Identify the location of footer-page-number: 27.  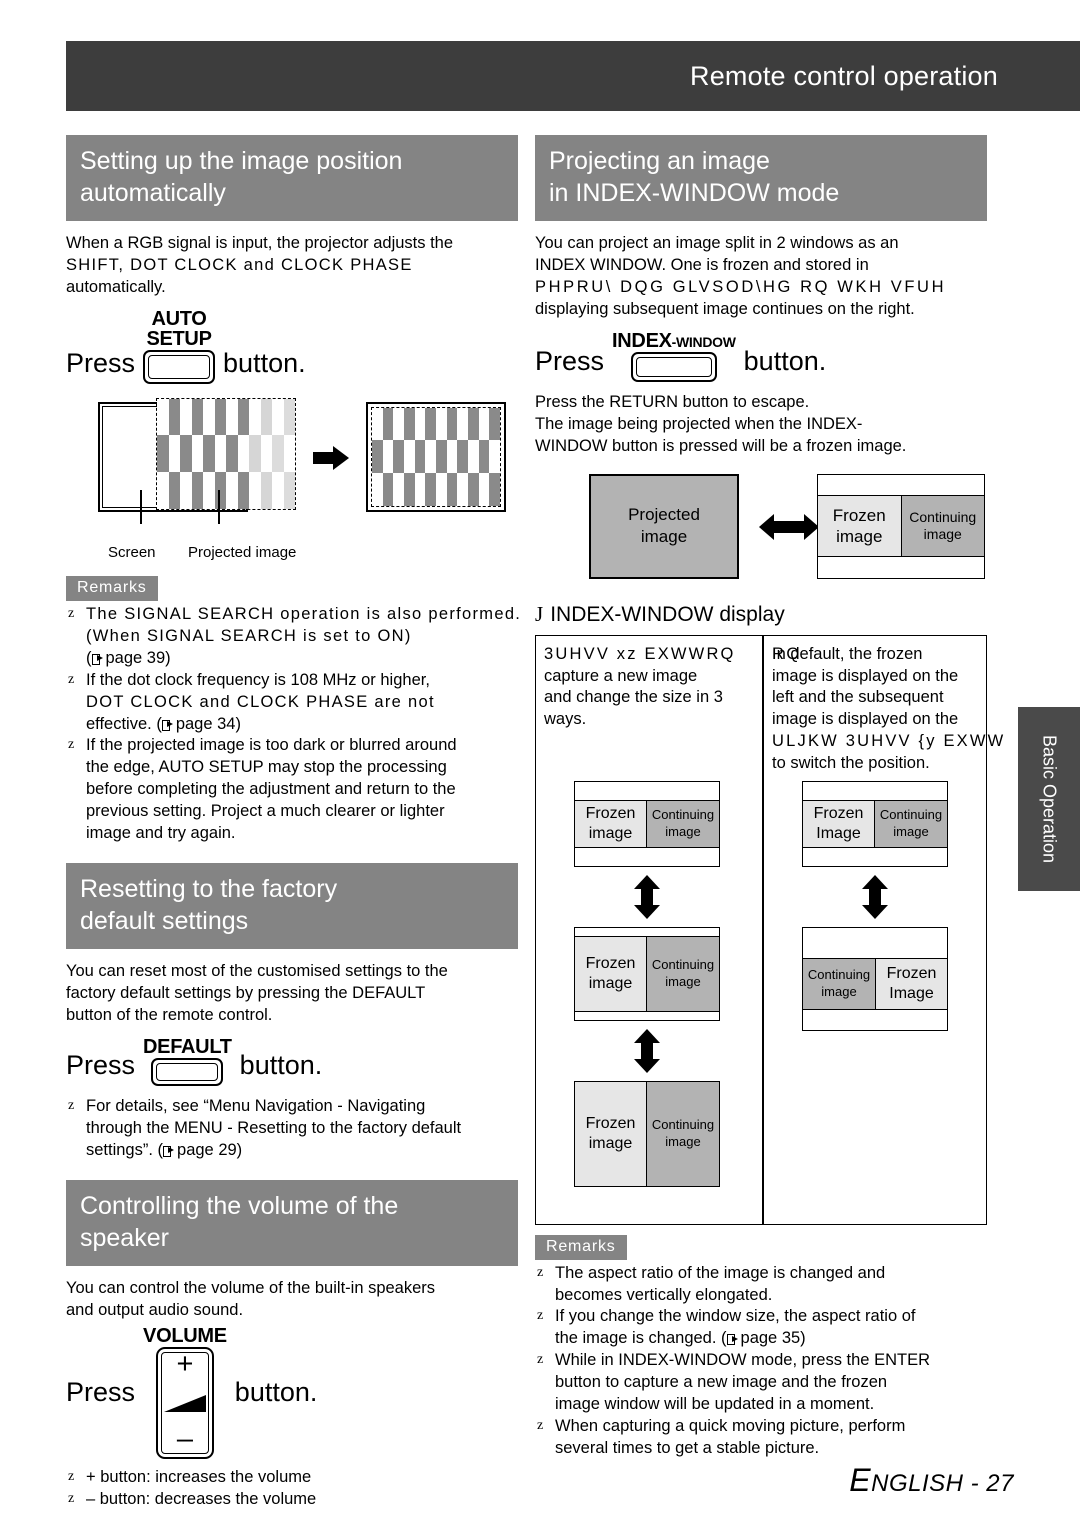
(1000, 1483).